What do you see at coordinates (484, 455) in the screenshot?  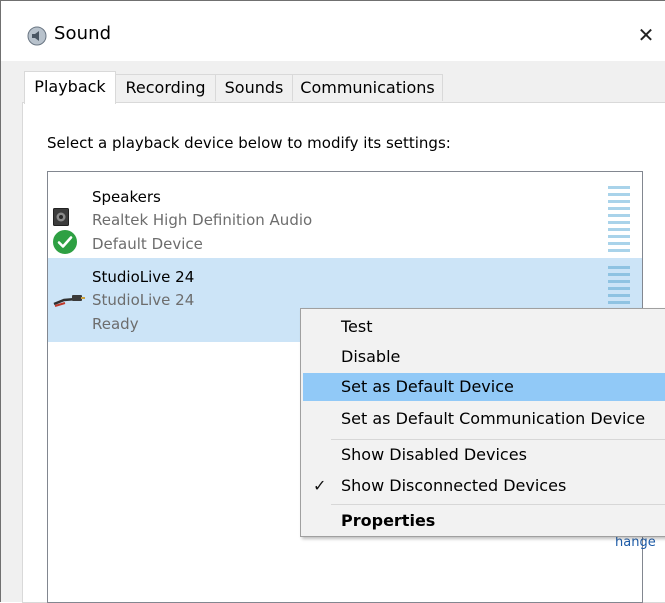 I see `menu-item-show-disabled: Show Disabled Devices` at bounding box center [484, 455].